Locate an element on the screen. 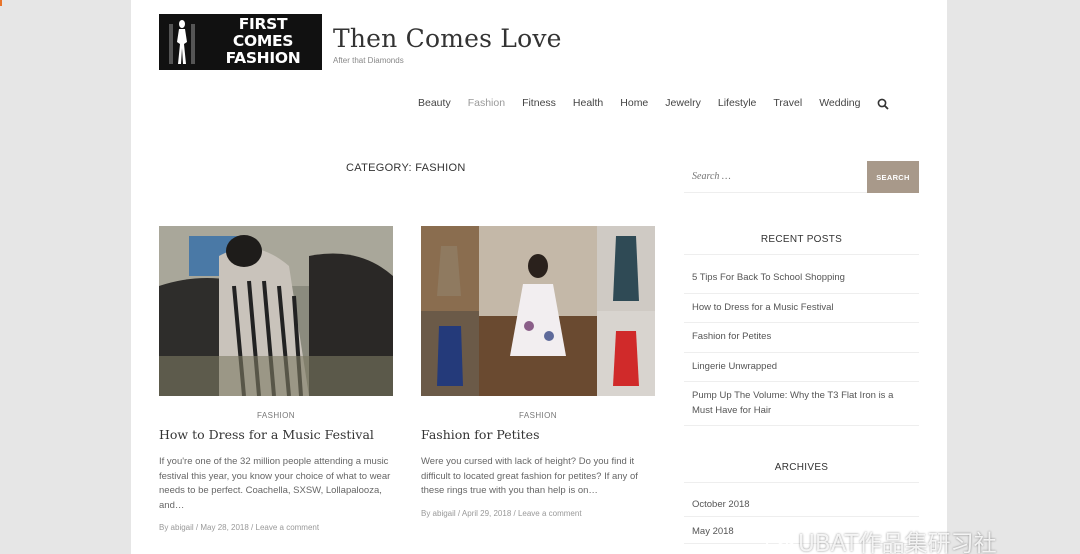  nav-item-wedding: Wedding is located at coordinates (839, 103).